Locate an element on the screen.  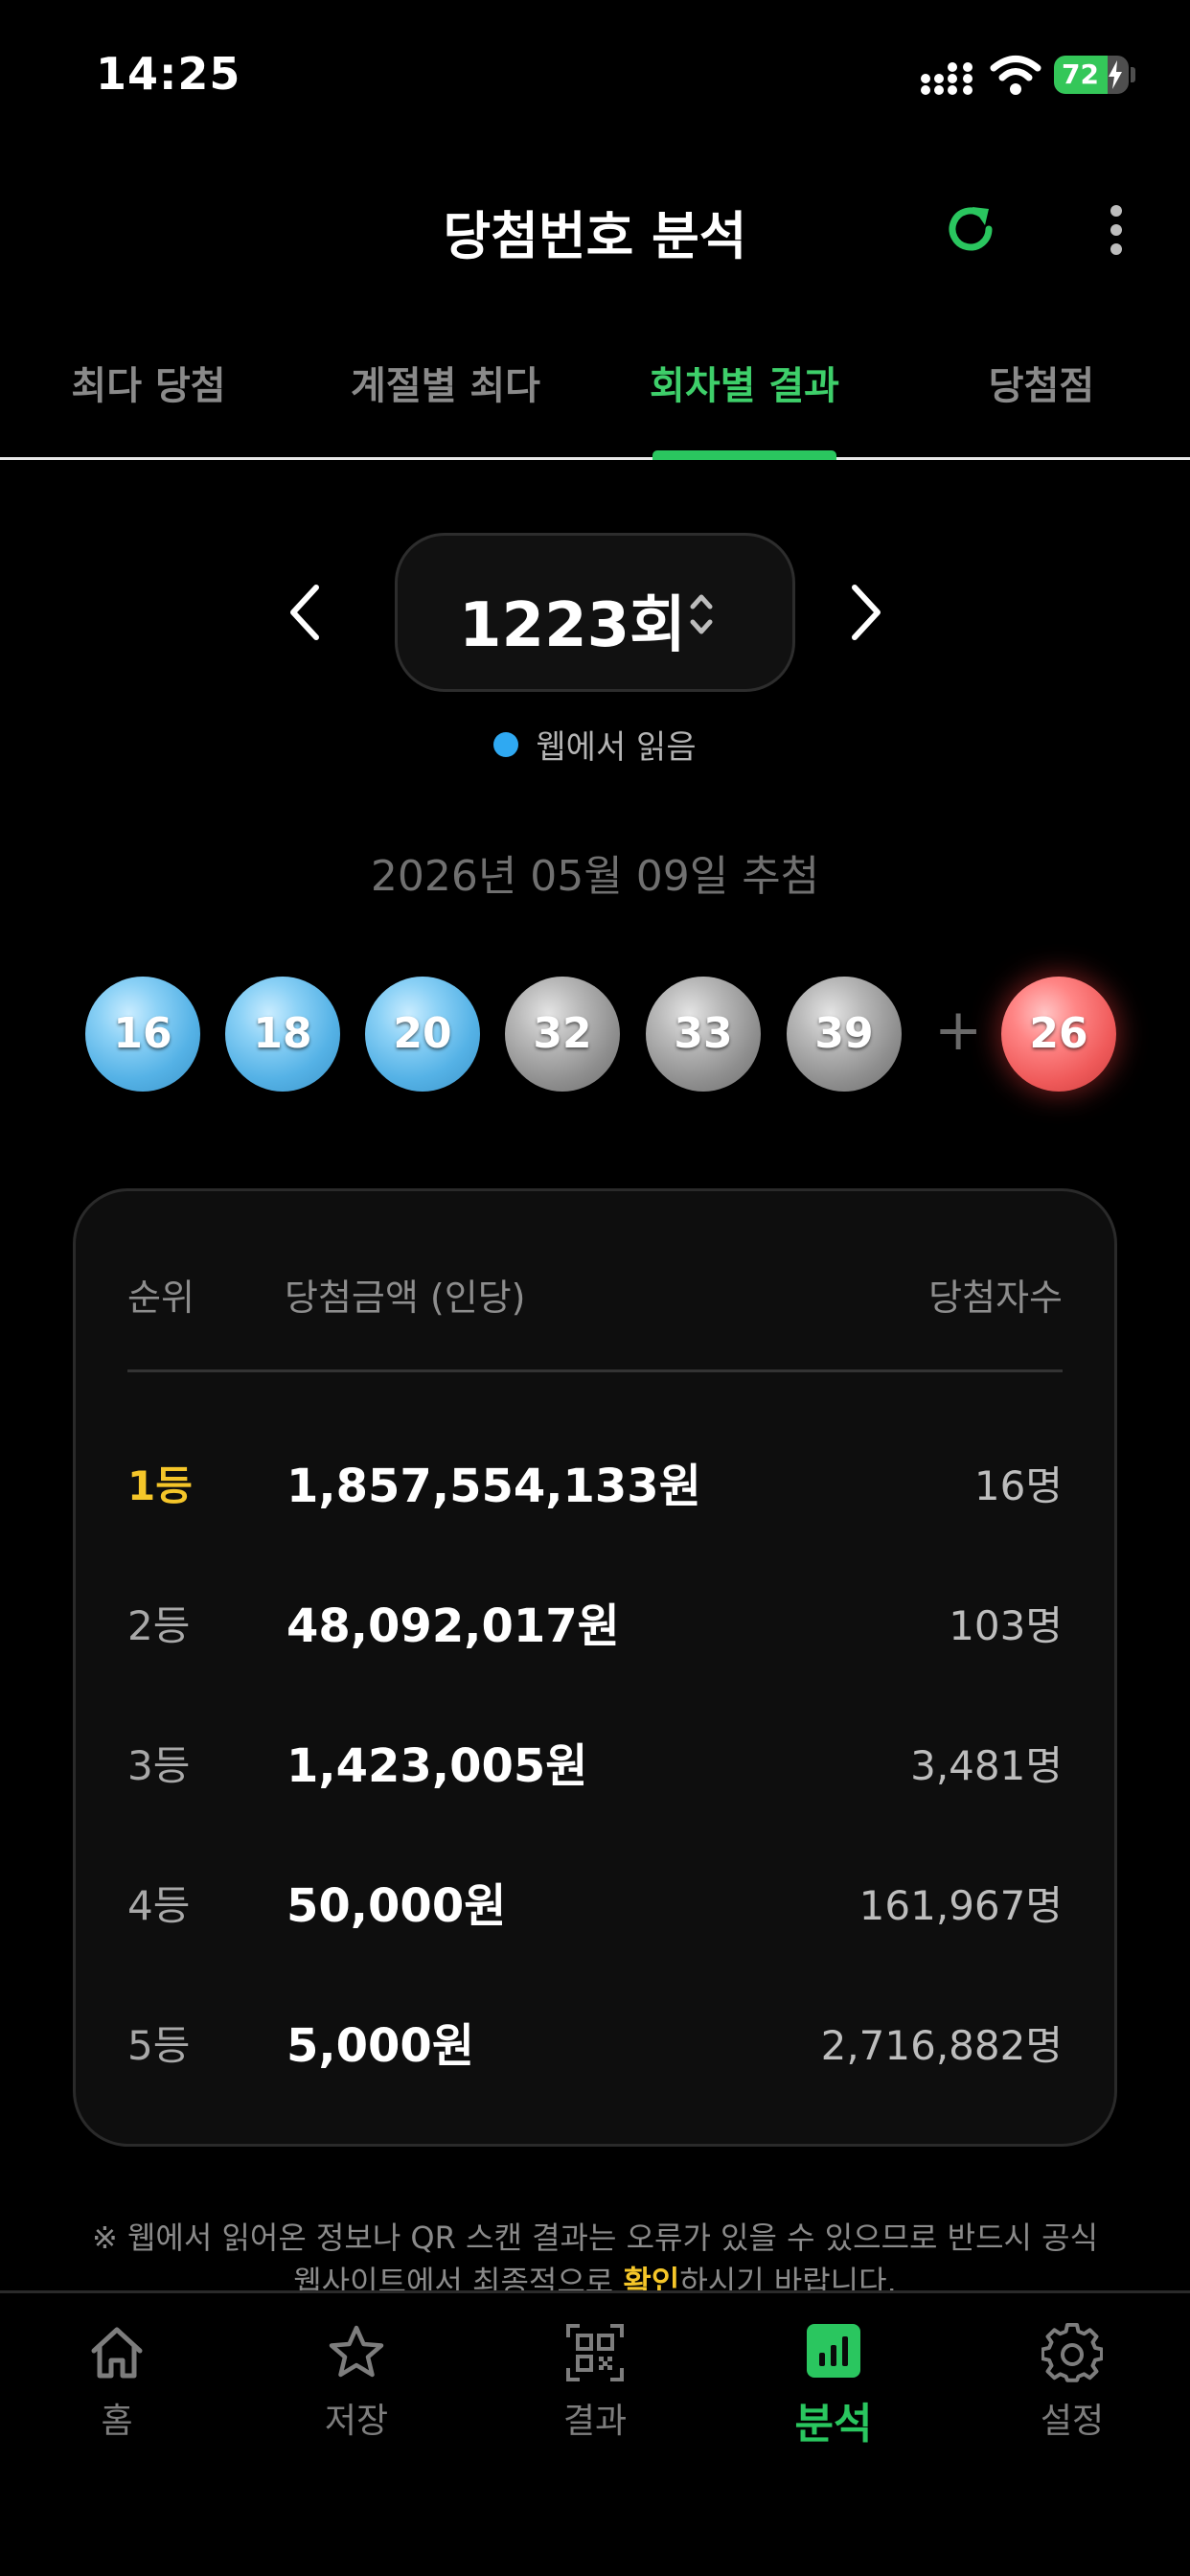
tab-most-wins: 최다 당첨 is located at coordinates (148, 382).